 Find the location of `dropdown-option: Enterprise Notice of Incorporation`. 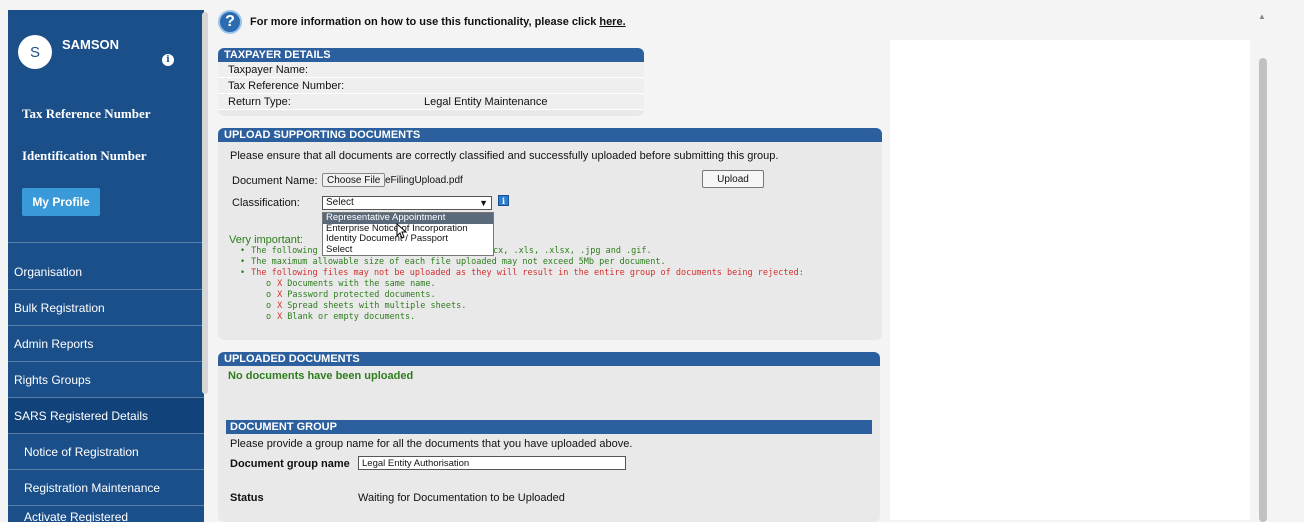

dropdown-option: Enterprise Notice of Incorporation is located at coordinates (408, 229).